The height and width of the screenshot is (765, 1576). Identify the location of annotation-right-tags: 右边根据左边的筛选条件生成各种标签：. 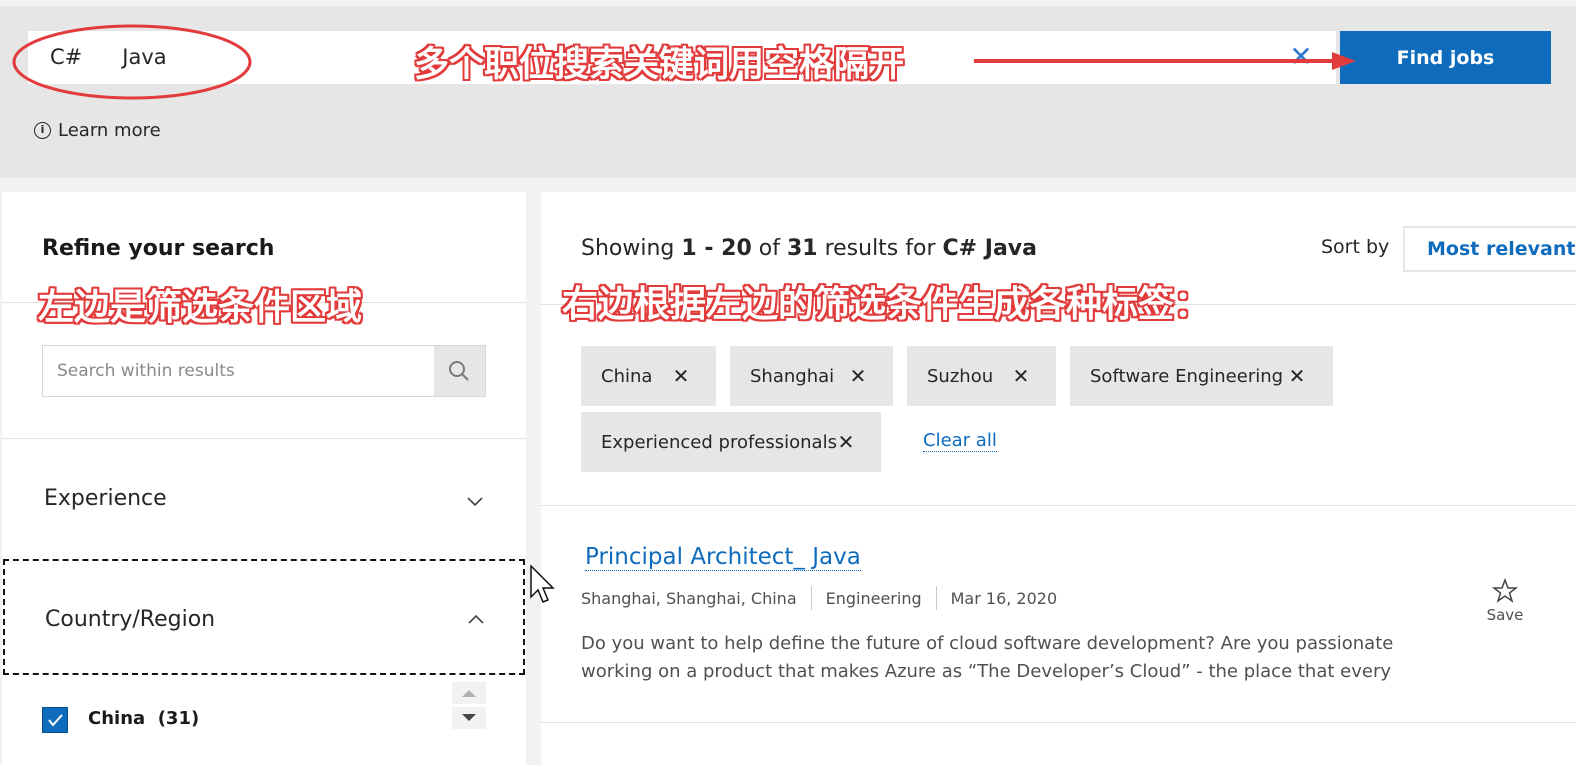
(886, 304).